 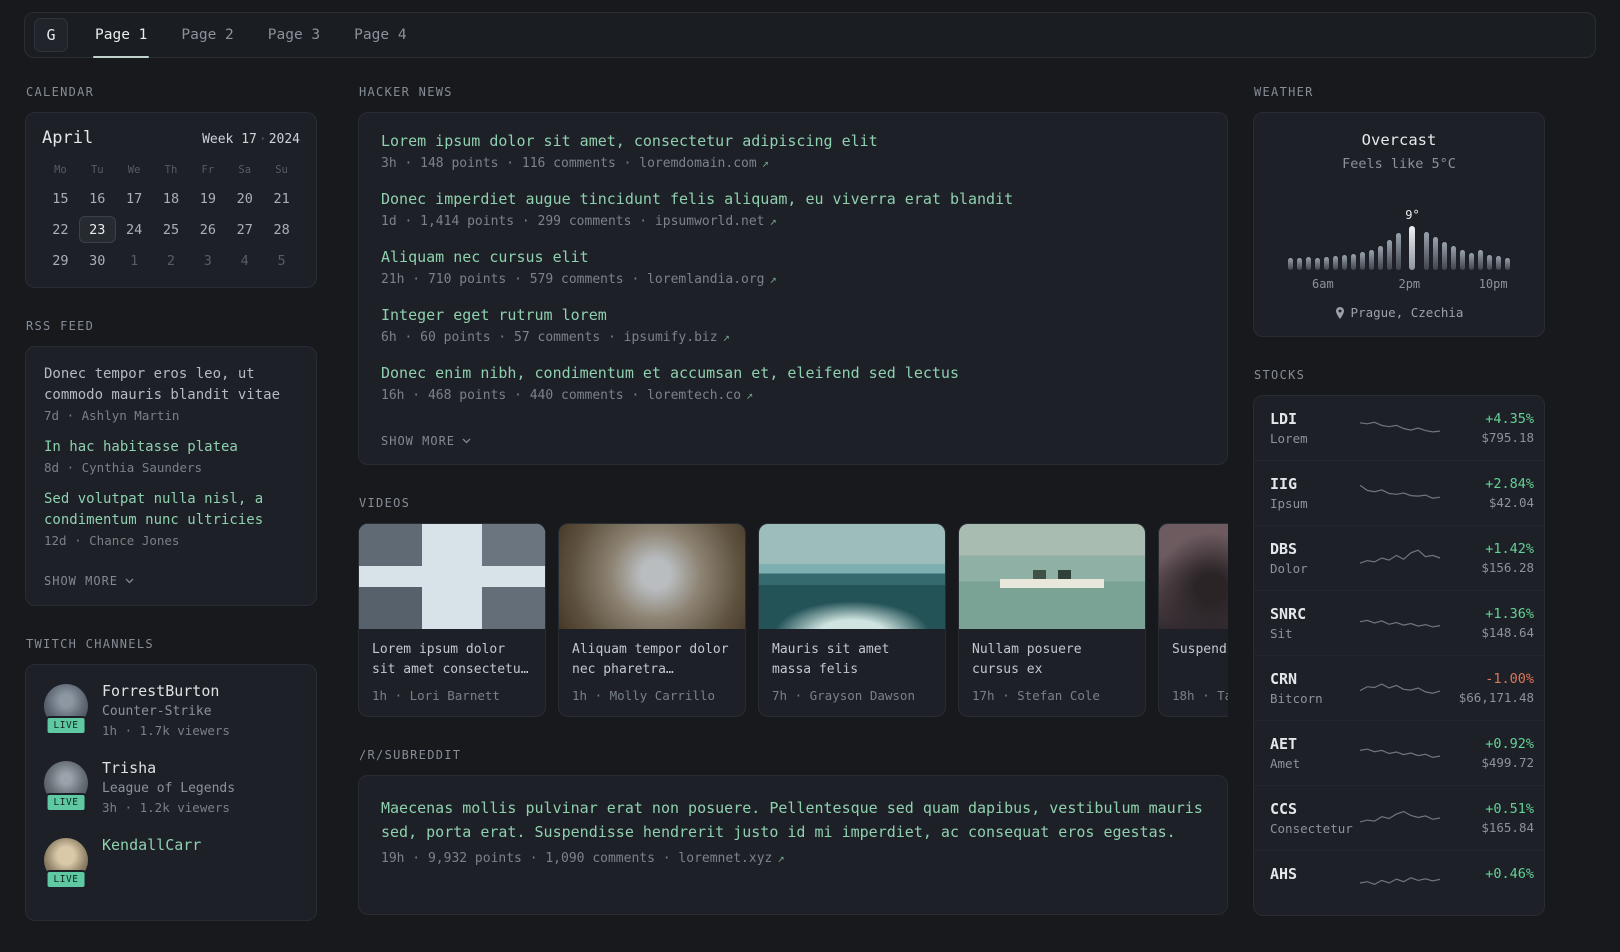 What do you see at coordinates (89, 581) in the screenshot?
I see `rss-show-more-button: SHOW MORE` at bounding box center [89, 581].